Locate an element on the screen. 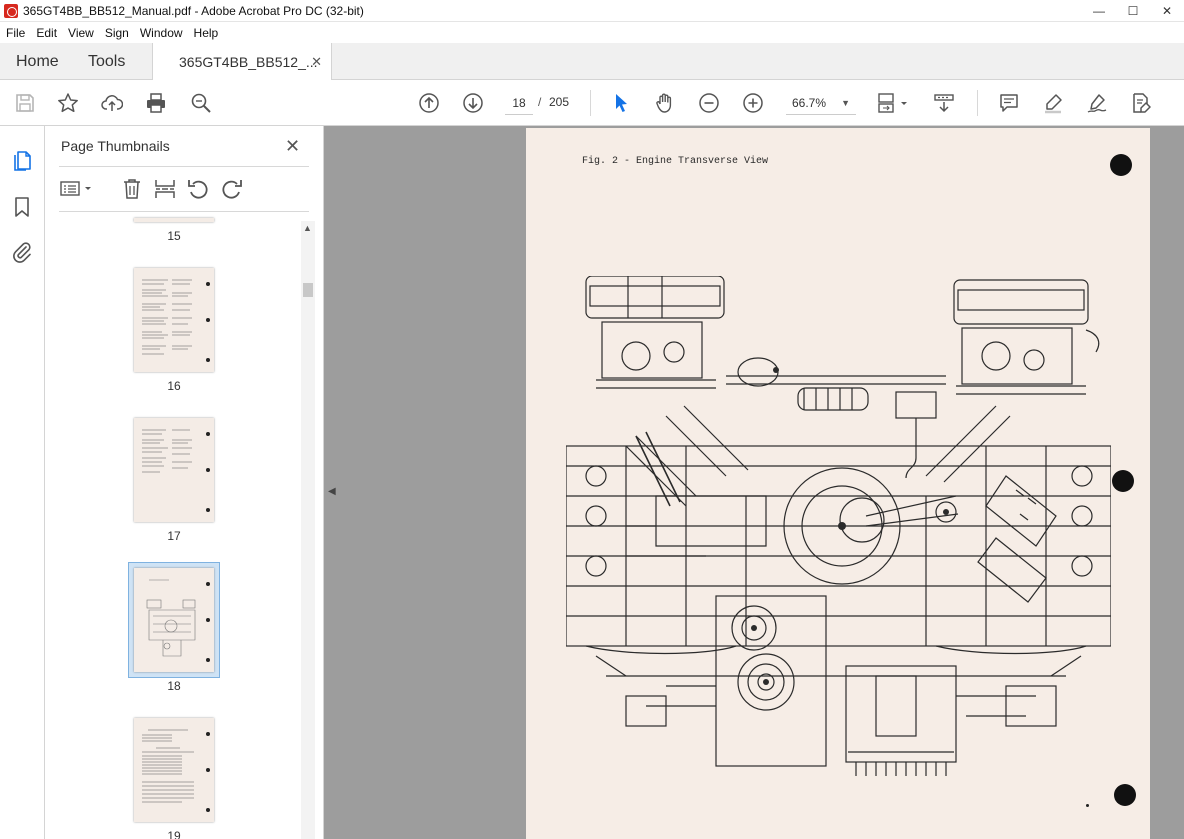  select-cursor-icon is located at coordinates (621, 103).